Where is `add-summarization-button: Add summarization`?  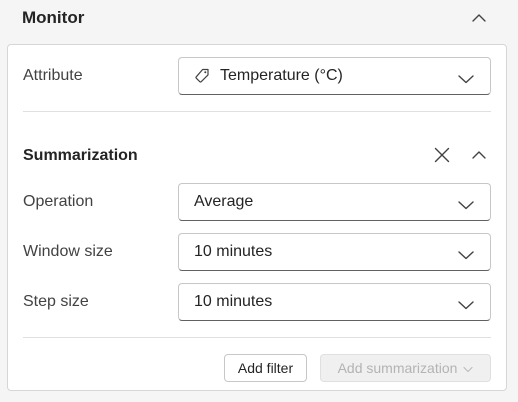 add-summarization-button: Add summarization is located at coordinates (405, 368).